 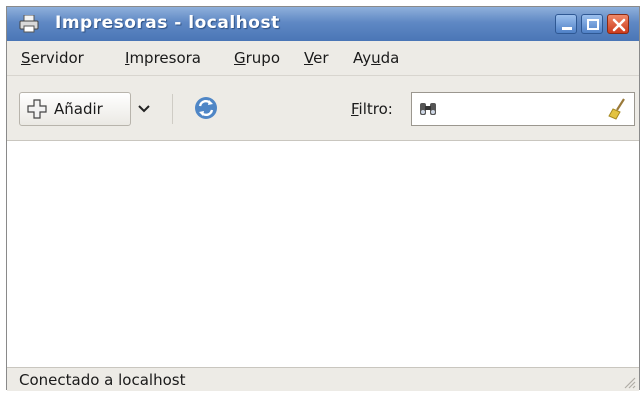 I want to click on toolbar-separator, so click(x=172, y=109).